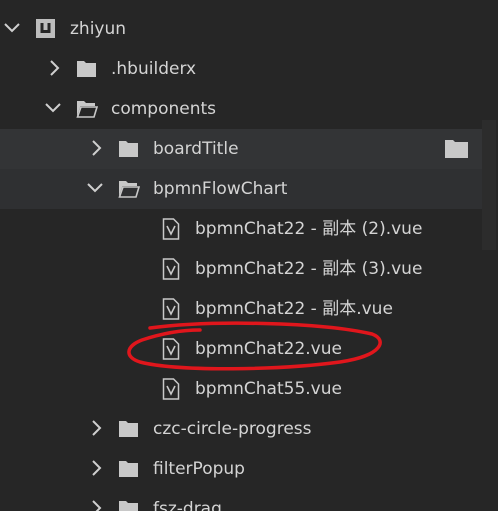  I want to click on tree-item-label: zhiyun, so click(98, 29).